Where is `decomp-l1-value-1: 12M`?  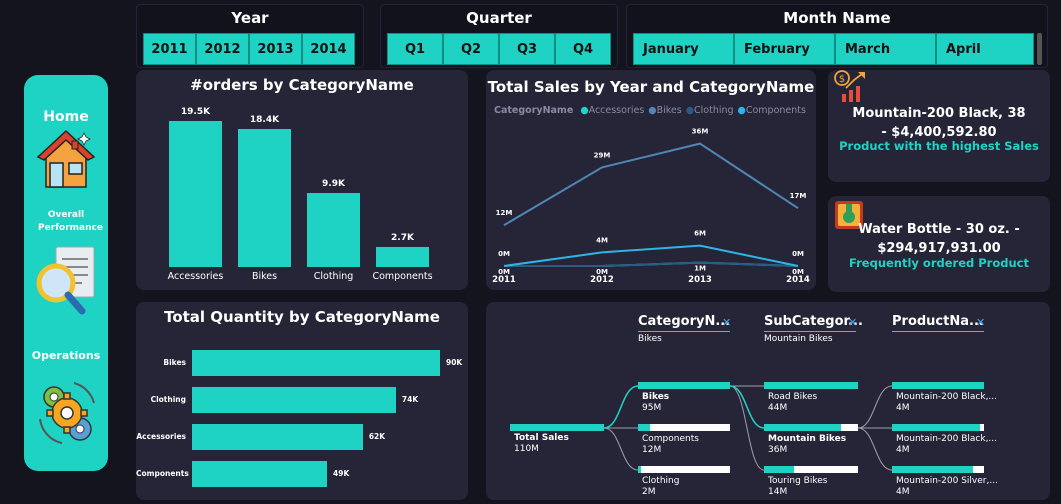 decomp-l1-value-1: 12M is located at coordinates (652, 450).